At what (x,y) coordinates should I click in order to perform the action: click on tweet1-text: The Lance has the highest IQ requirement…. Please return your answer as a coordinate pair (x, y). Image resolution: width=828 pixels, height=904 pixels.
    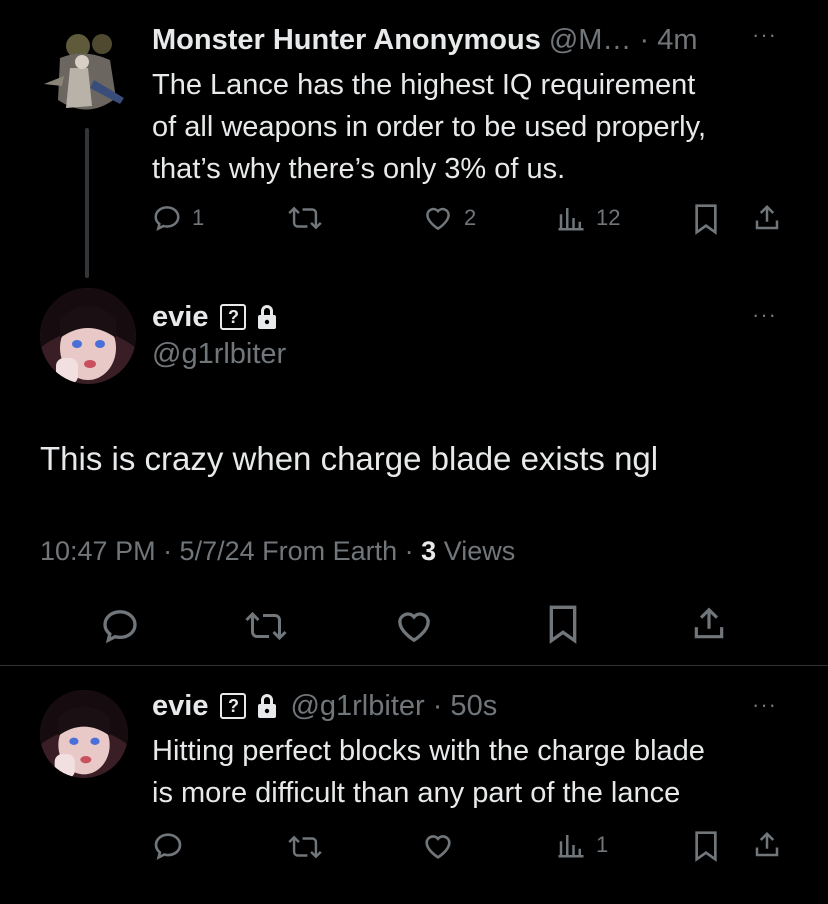
    Looking at the image, I should click on (429, 127).